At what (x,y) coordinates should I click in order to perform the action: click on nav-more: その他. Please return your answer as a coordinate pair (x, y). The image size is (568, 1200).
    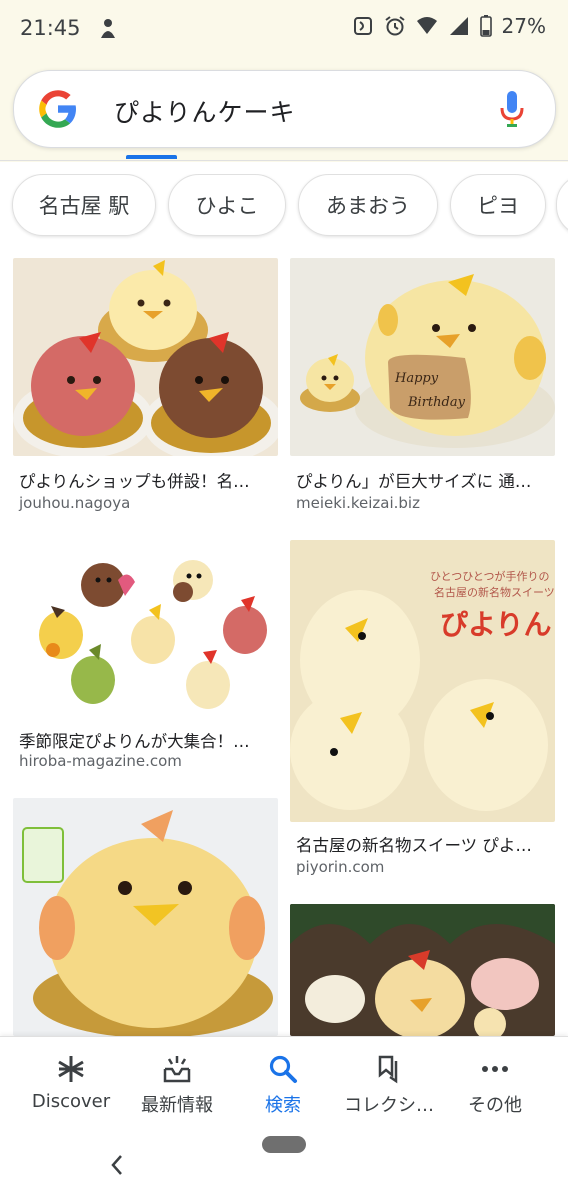
    Looking at the image, I should click on (495, 1082).